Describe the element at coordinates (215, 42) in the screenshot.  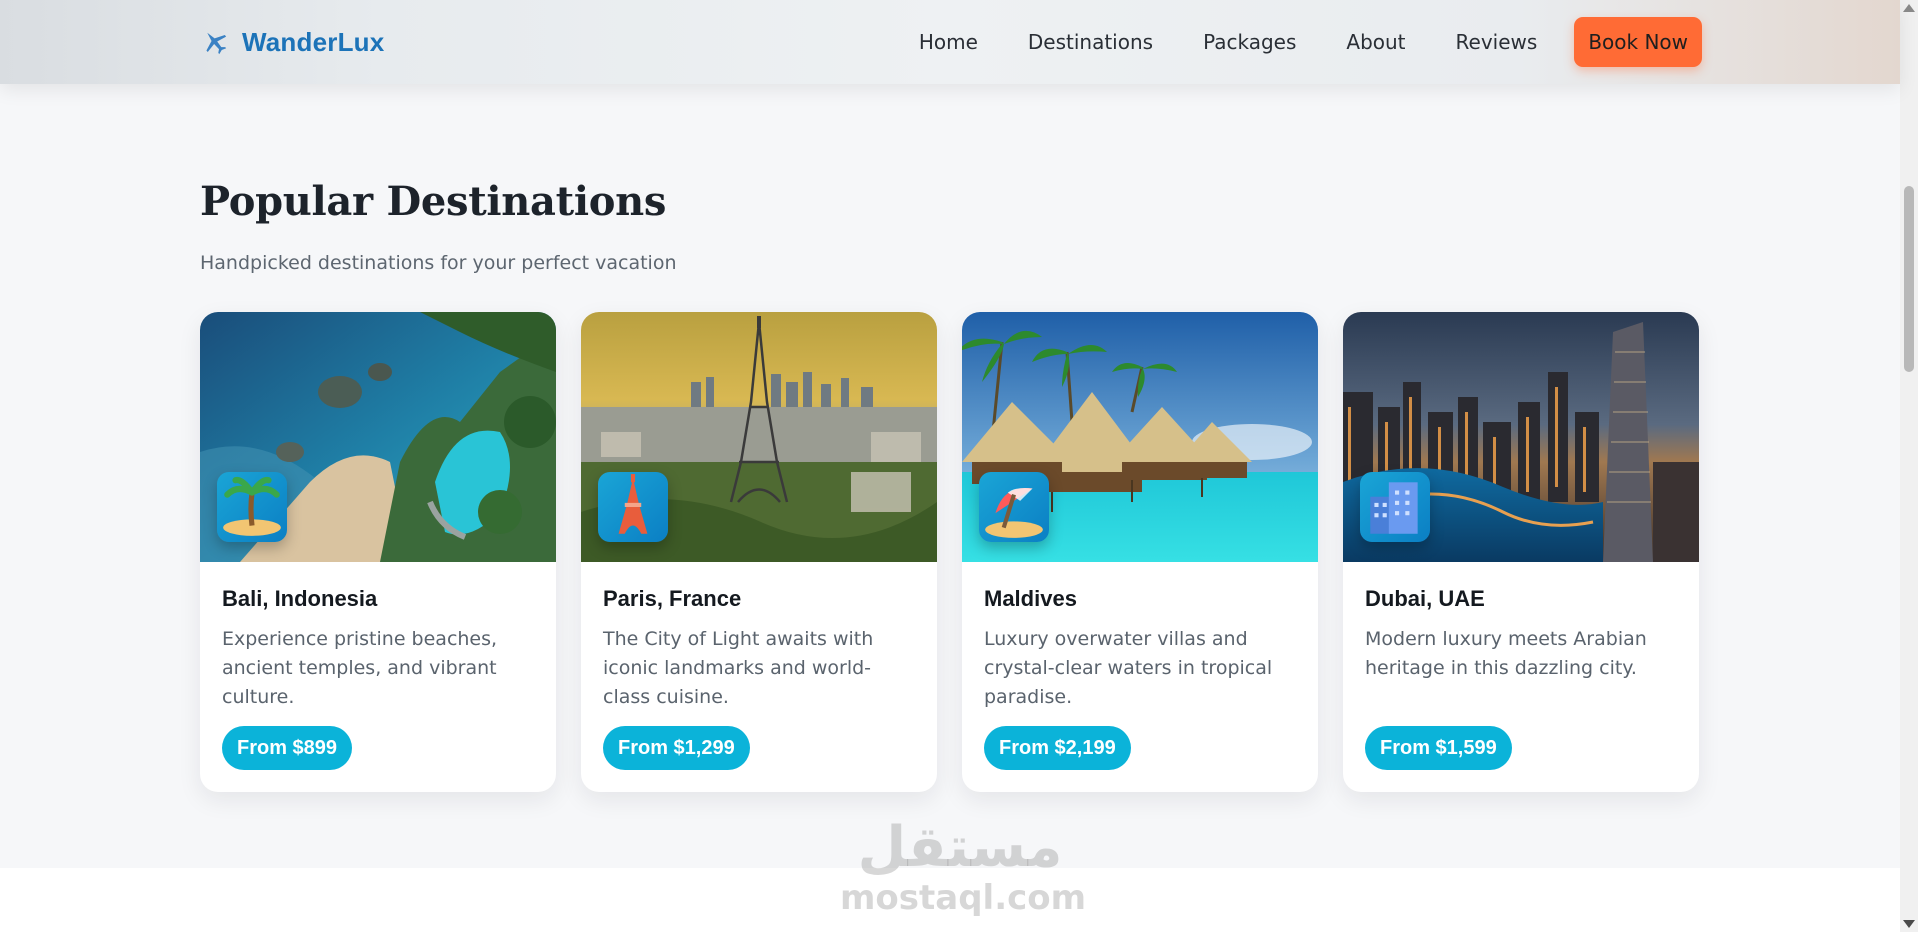
I see `airplane-icon` at that location.